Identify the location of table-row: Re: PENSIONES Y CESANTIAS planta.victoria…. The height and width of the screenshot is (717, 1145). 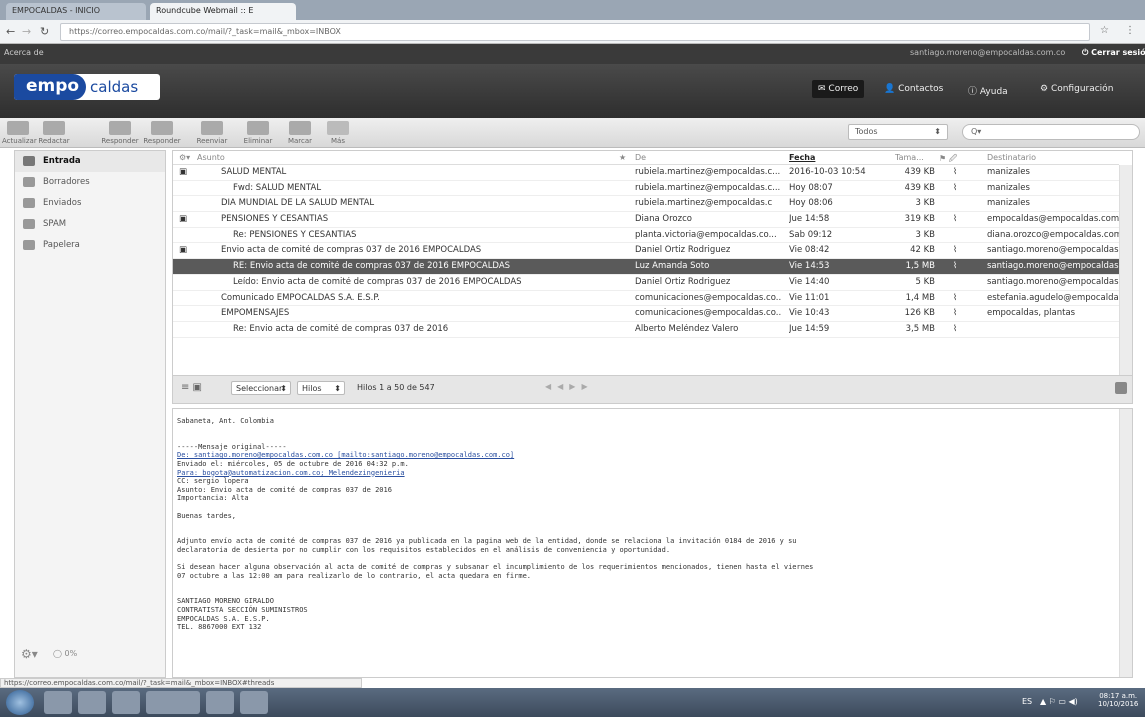
(646, 236).